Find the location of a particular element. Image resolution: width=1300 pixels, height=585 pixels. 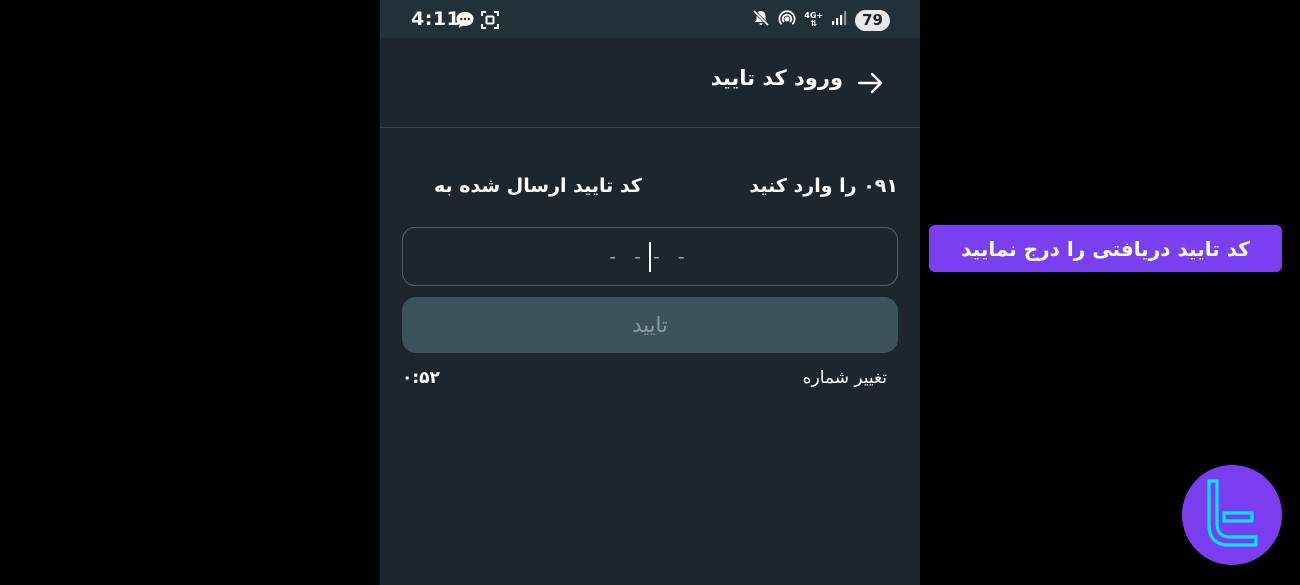

screenshot-icon is located at coordinates (490, 20).